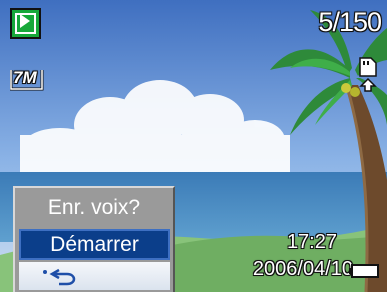  I want to click on resolution-icon: 7M, so click(26, 78).